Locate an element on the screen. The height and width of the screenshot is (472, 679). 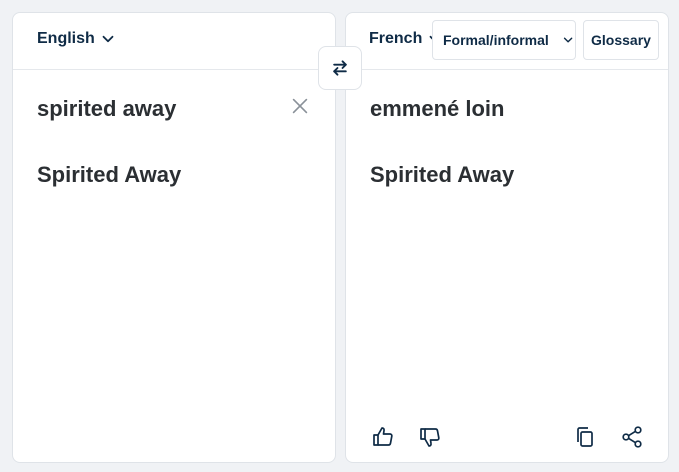
translation-output: emmené loin Spirited Away is located at coordinates (507, 141).